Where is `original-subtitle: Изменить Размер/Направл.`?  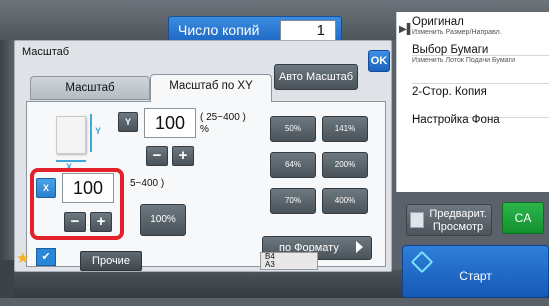
original-subtitle: Изменить Размер/Направл. is located at coordinates (457, 32).